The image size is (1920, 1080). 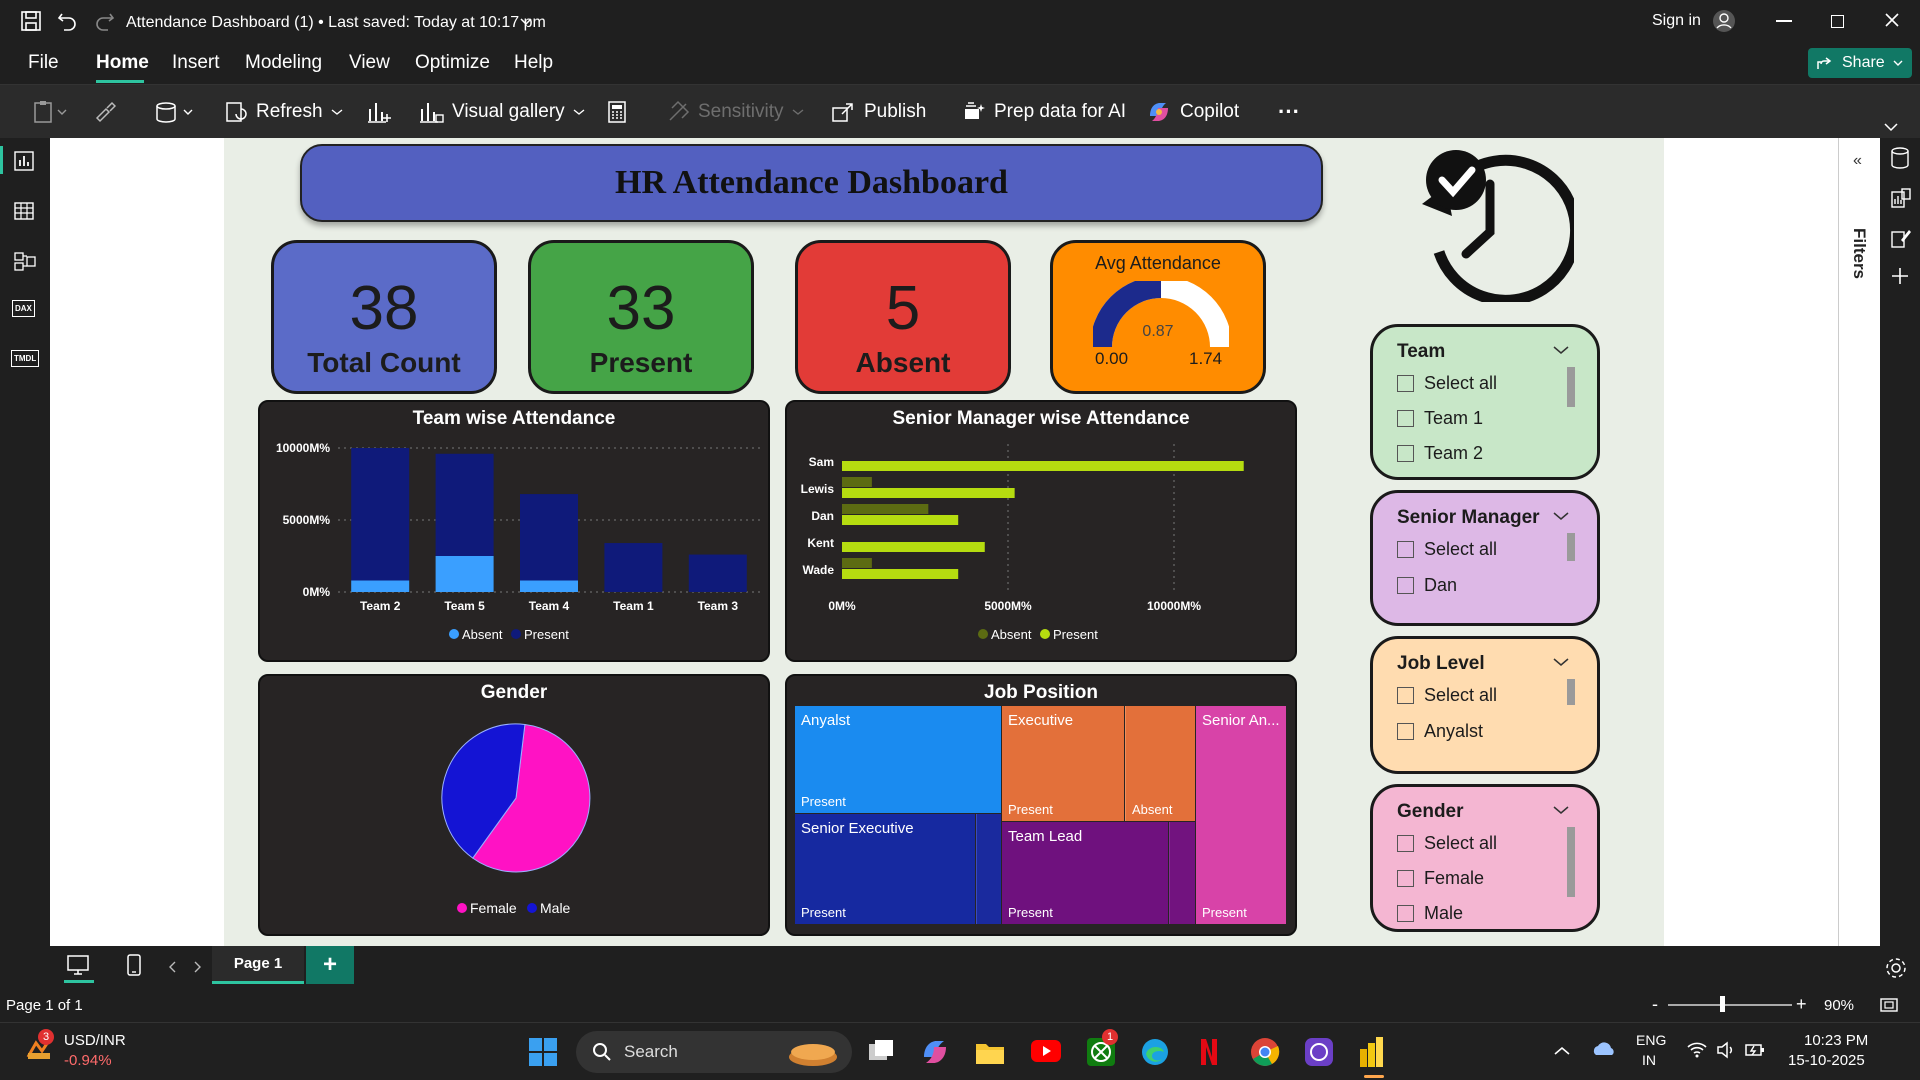 I want to click on ticker-symbol: USD/INR, so click(x=95, y=1040).